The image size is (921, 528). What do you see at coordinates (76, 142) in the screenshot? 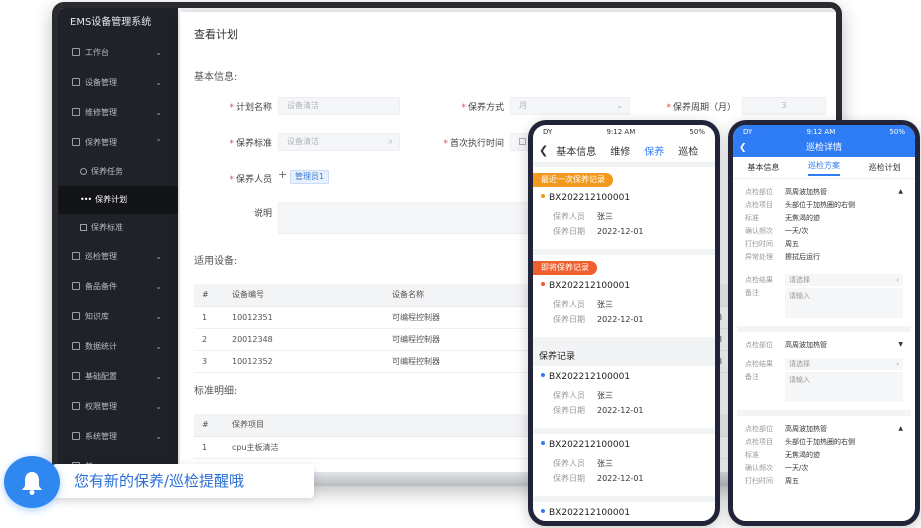
I see `briefcase-icon` at bounding box center [76, 142].